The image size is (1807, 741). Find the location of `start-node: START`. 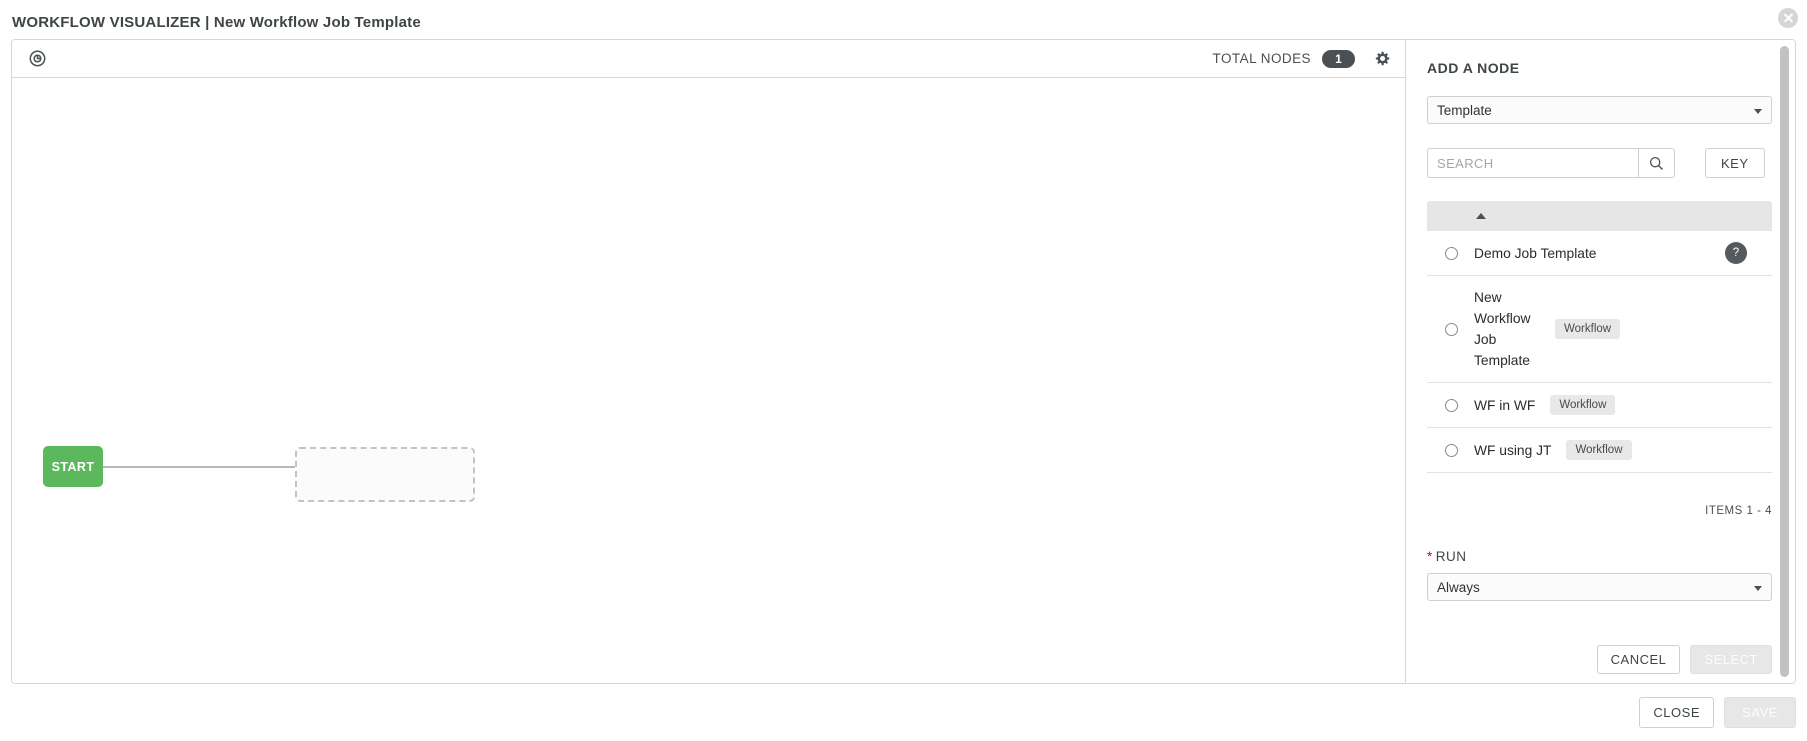

start-node: START is located at coordinates (73, 466).